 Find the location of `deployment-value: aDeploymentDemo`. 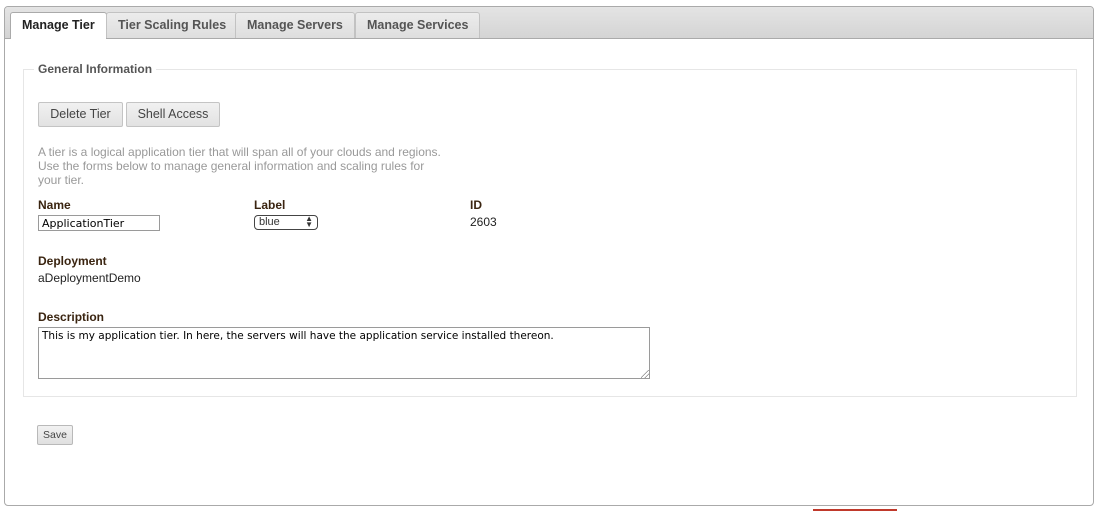

deployment-value: aDeploymentDemo is located at coordinates (89, 278).